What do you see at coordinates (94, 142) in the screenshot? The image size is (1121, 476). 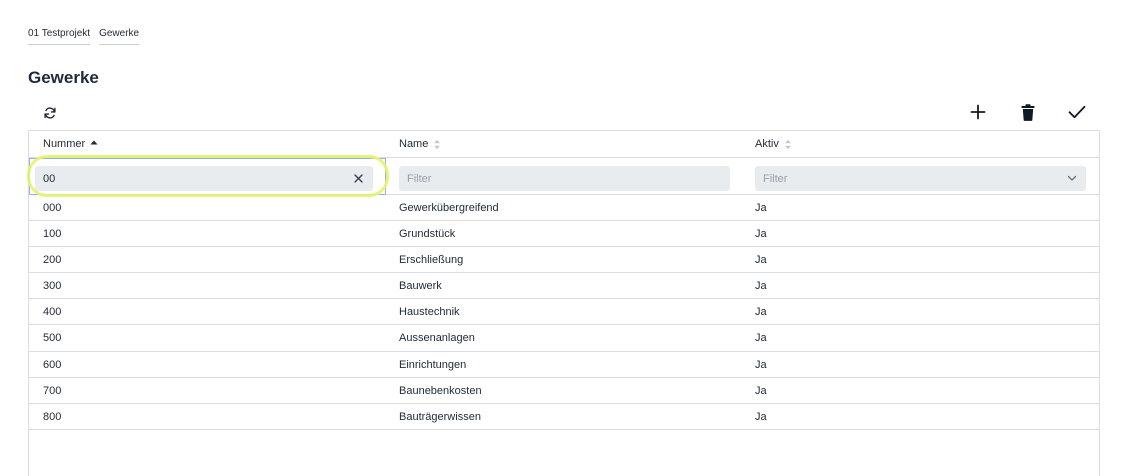 I see `sort-ascending-icon` at bounding box center [94, 142].